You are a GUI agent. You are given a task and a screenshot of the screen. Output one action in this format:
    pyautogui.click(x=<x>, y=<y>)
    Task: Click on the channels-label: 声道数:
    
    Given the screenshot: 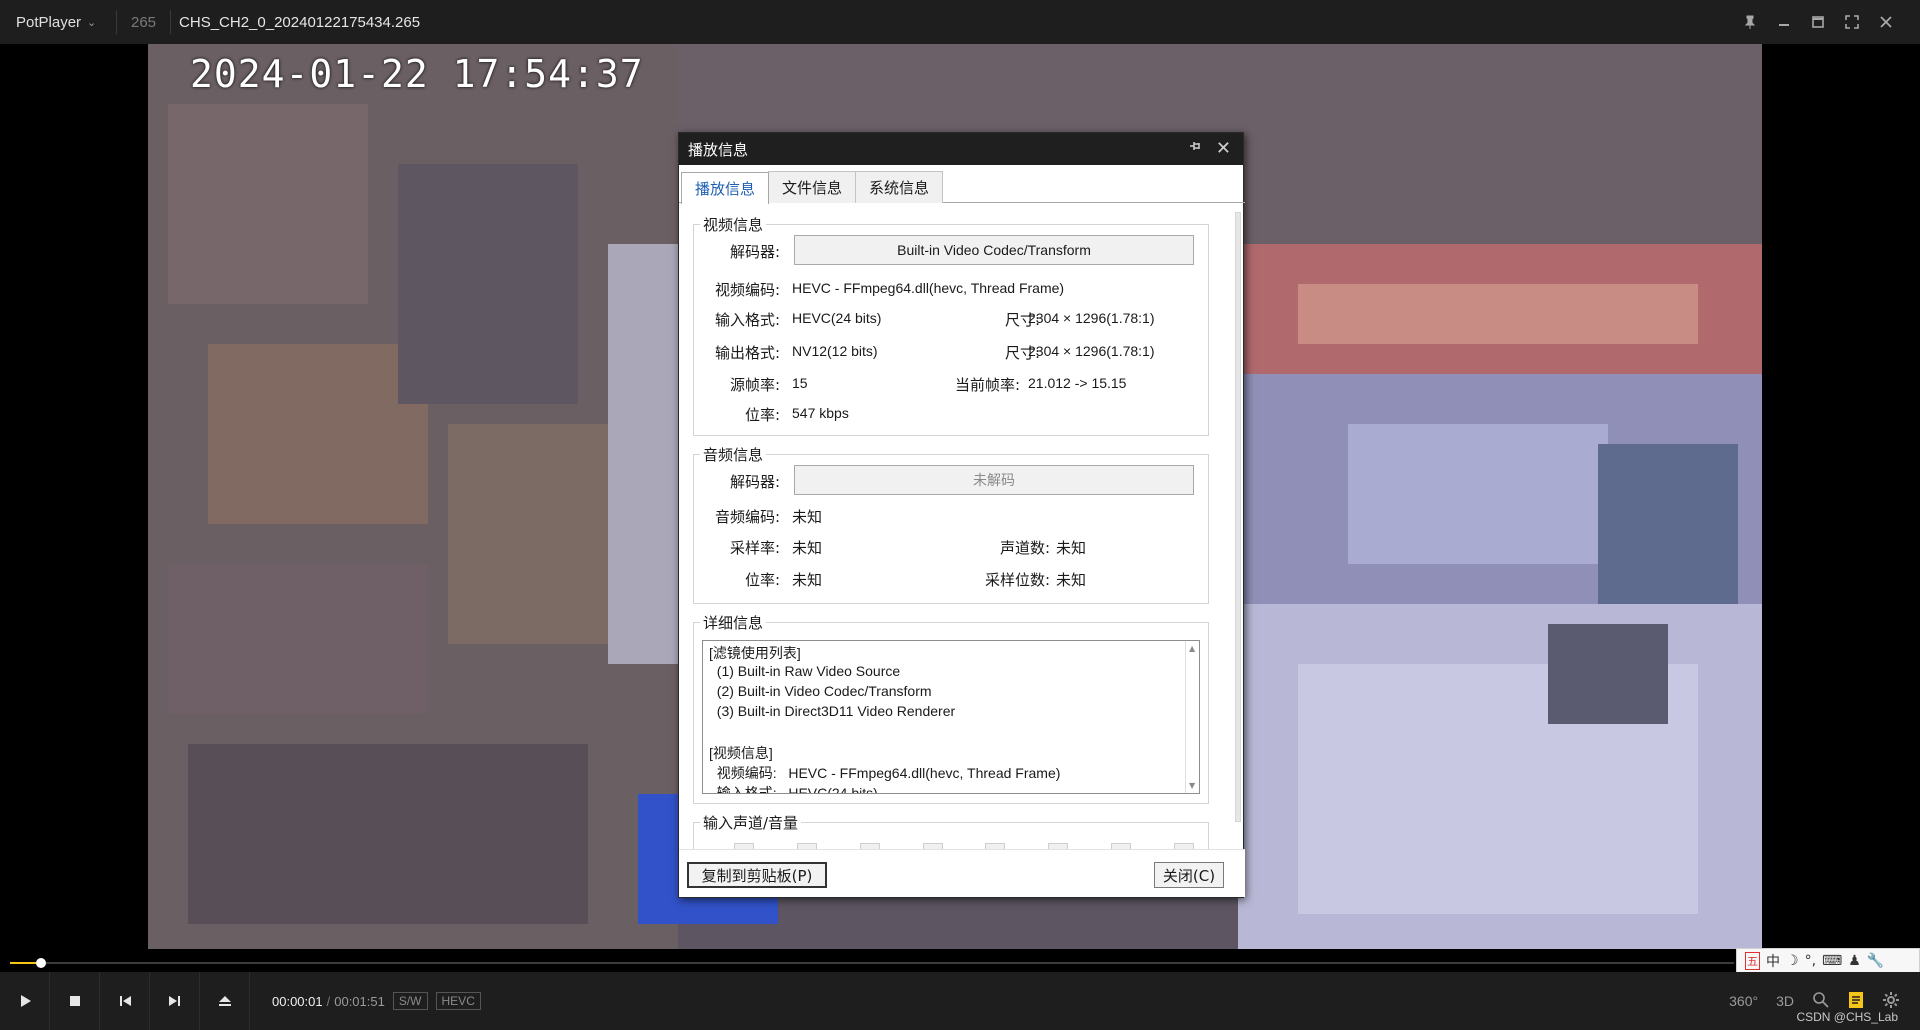 What is the action you would take?
    pyautogui.click(x=1024, y=548)
    